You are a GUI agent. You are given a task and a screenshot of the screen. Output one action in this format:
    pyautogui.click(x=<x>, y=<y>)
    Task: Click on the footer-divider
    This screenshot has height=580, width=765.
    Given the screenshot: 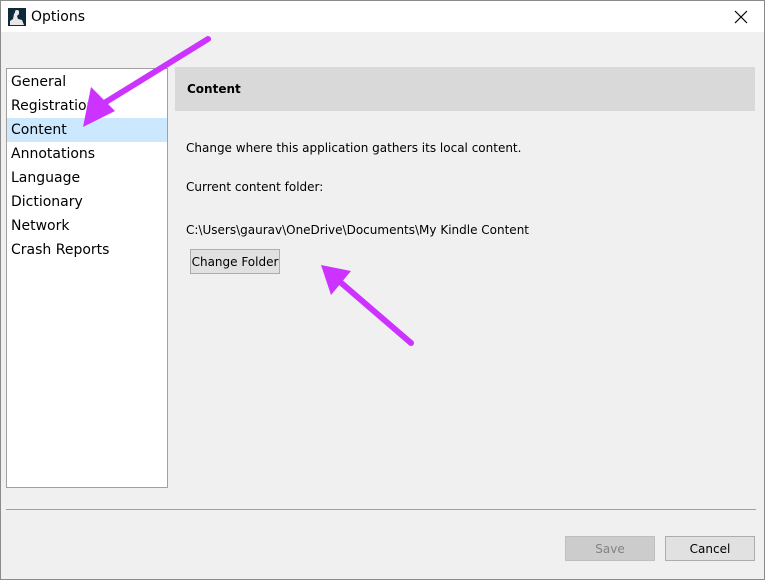 What is the action you would take?
    pyautogui.click(x=381, y=509)
    